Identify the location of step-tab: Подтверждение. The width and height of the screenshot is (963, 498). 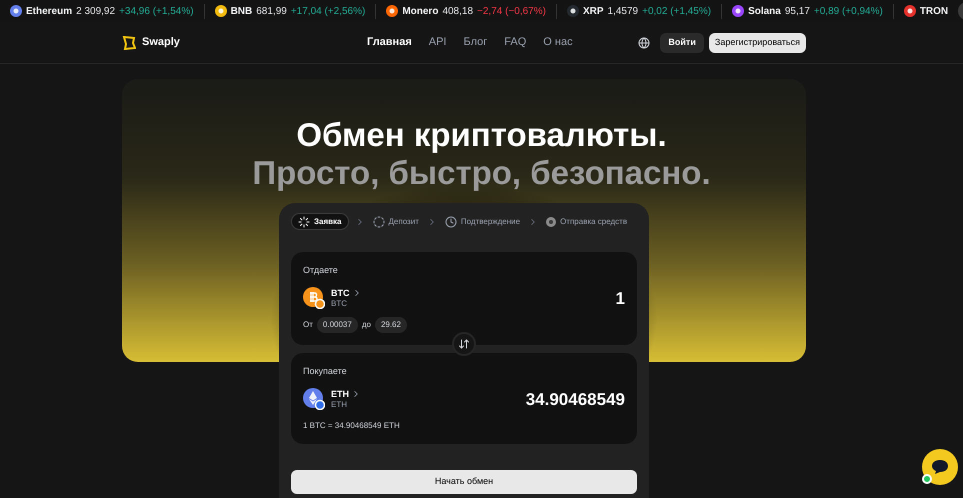
(482, 221).